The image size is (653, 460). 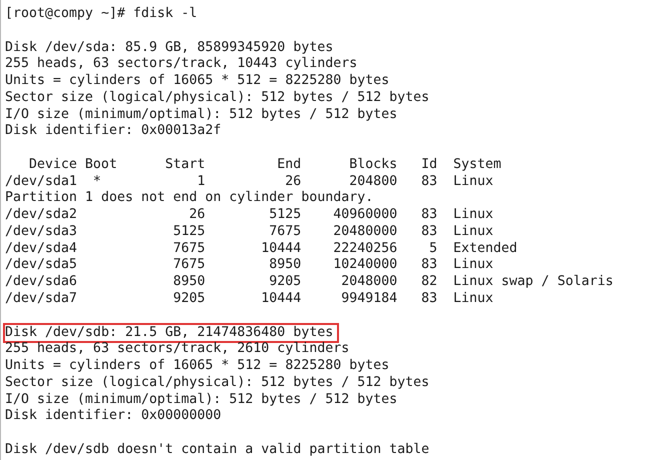 What do you see at coordinates (533, 282) in the screenshot?
I see `table-cell: Linux swap / Solaris` at bounding box center [533, 282].